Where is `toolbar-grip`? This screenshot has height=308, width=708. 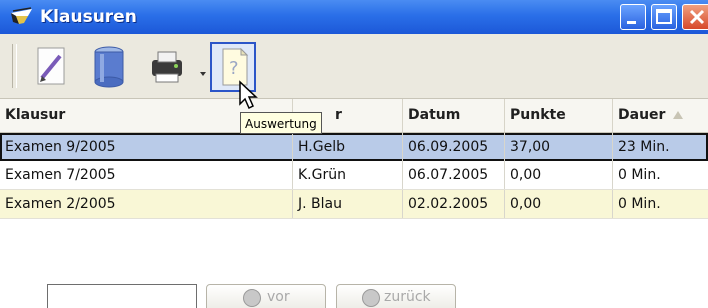 toolbar-grip is located at coordinates (14, 66).